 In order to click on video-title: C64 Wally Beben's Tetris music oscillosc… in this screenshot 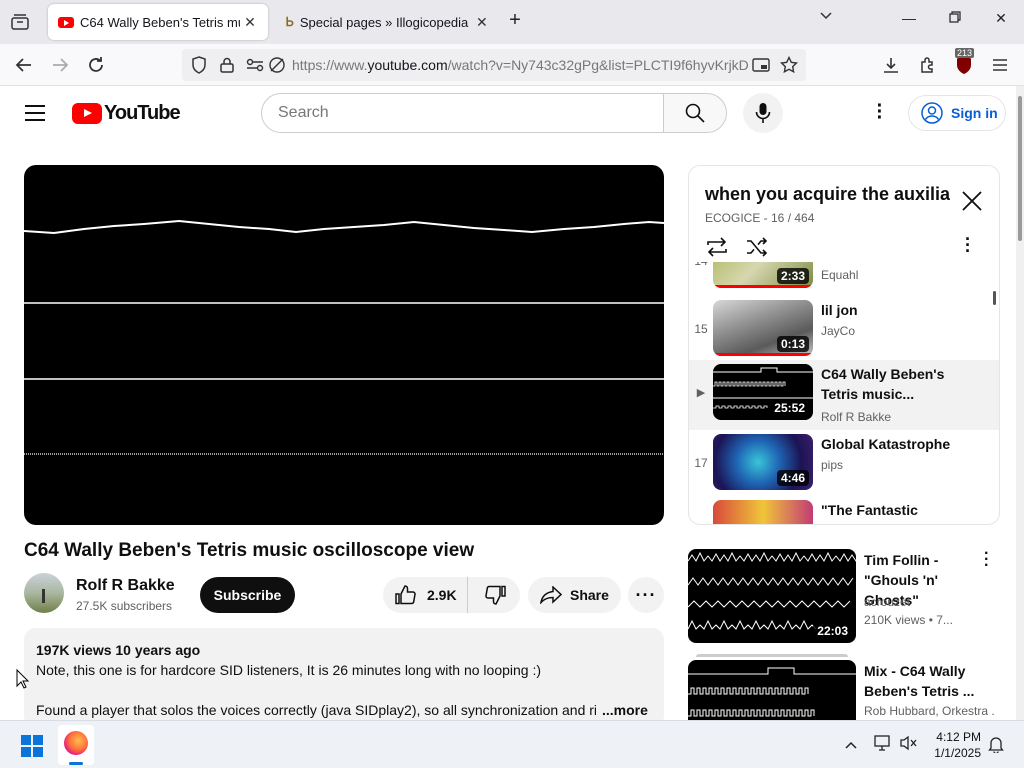, I will do `click(249, 550)`.